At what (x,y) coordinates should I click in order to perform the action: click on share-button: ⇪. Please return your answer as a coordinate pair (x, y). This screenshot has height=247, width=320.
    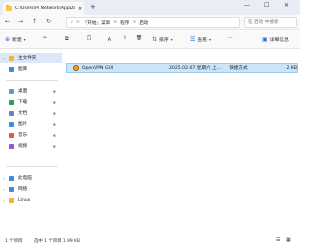
    Looking at the image, I should click on (125, 38).